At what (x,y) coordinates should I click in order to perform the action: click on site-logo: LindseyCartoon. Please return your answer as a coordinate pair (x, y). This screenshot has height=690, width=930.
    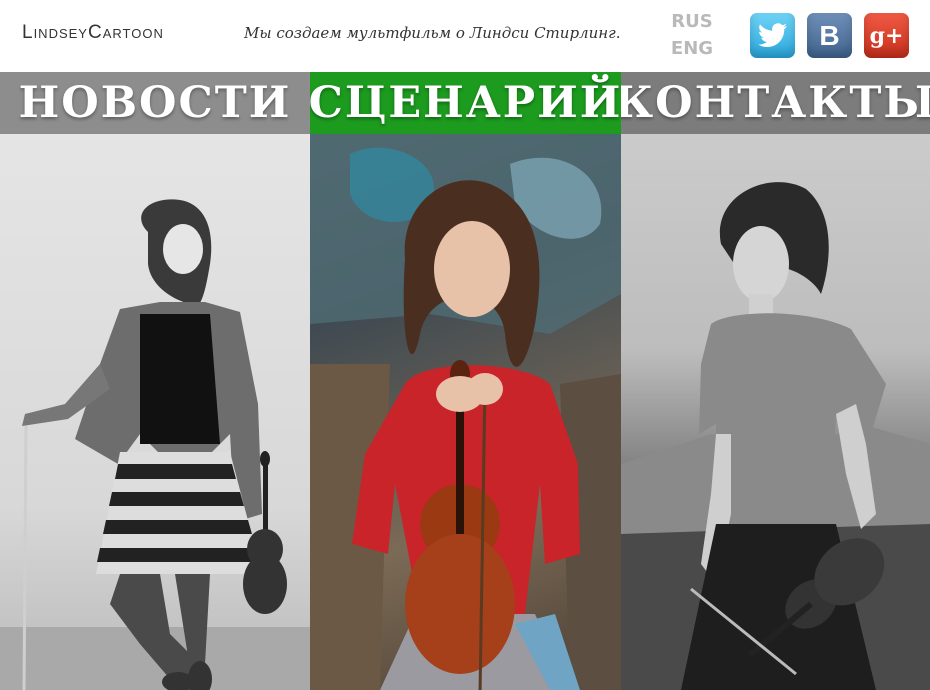
    Looking at the image, I should click on (93, 33).